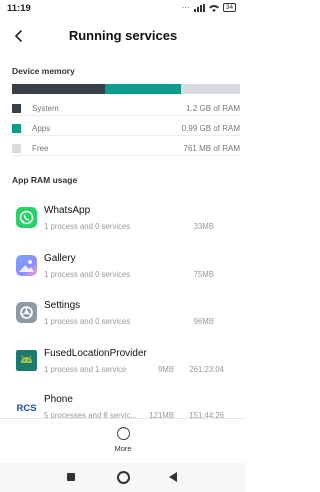  I want to click on memory-bar, so click(126, 89).